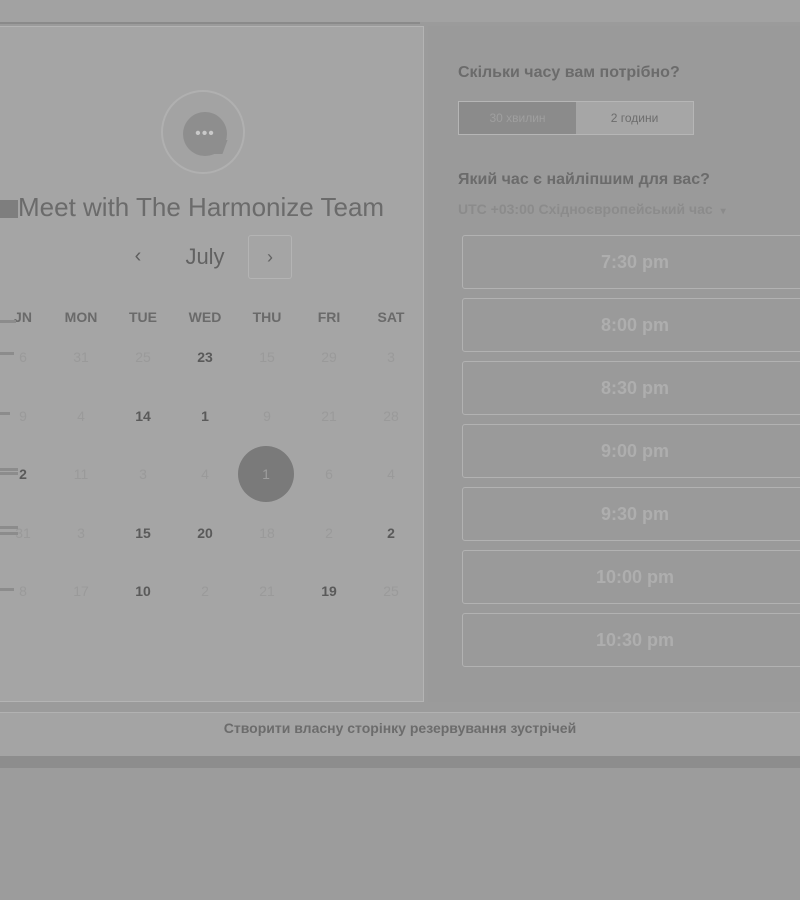 The height and width of the screenshot is (900, 800). Describe the element at coordinates (634, 118) in the screenshot. I see `duration-option-2h: 2 години` at that location.